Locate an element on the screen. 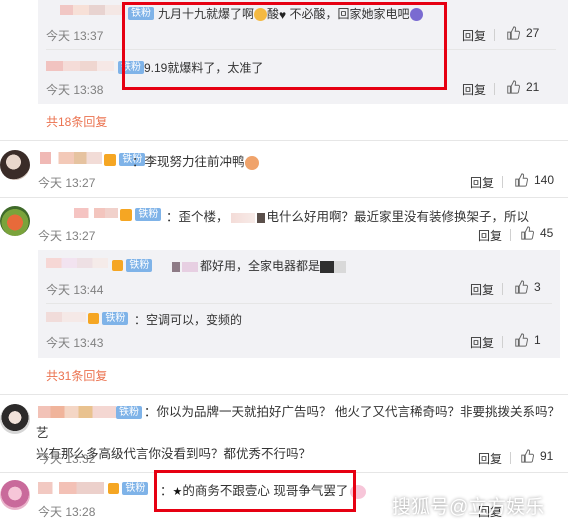 The height and width of the screenshot is (523, 568). like-button: 91 is located at coordinates (536, 456).